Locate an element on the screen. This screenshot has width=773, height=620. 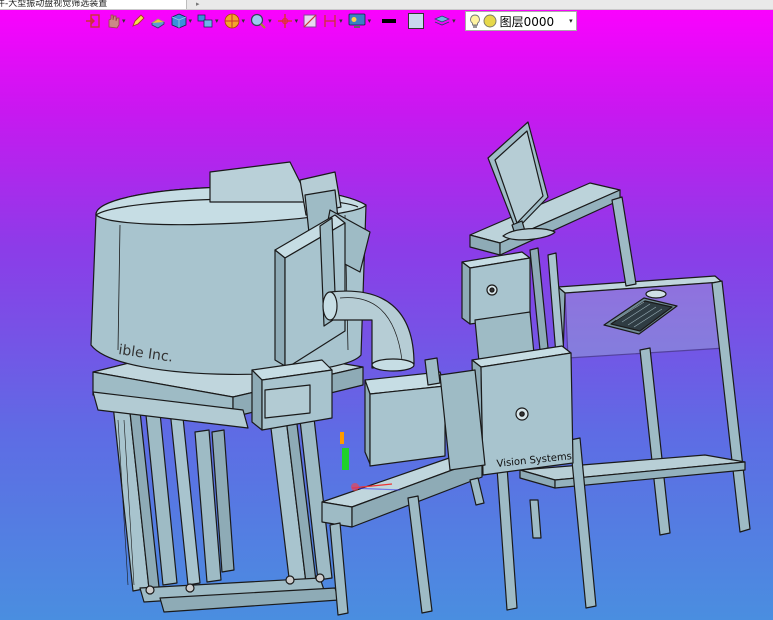
layers-button: ▾ is located at coordinates (444, 21).